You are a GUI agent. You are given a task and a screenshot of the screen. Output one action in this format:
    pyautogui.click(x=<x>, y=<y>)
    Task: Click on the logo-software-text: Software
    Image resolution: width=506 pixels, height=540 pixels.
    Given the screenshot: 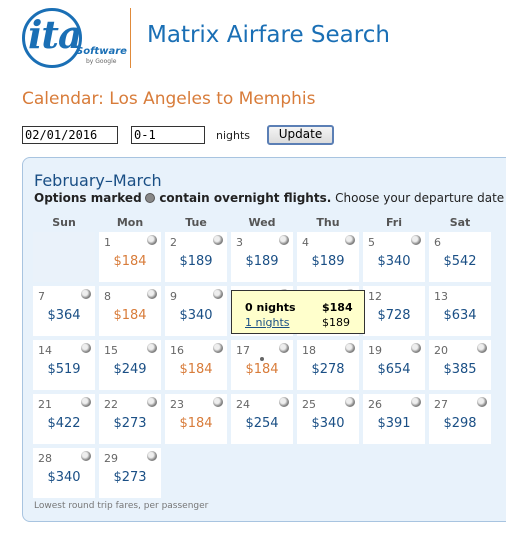 What is the action you would take?
    pyautogui.click(x=101, y=51)
    